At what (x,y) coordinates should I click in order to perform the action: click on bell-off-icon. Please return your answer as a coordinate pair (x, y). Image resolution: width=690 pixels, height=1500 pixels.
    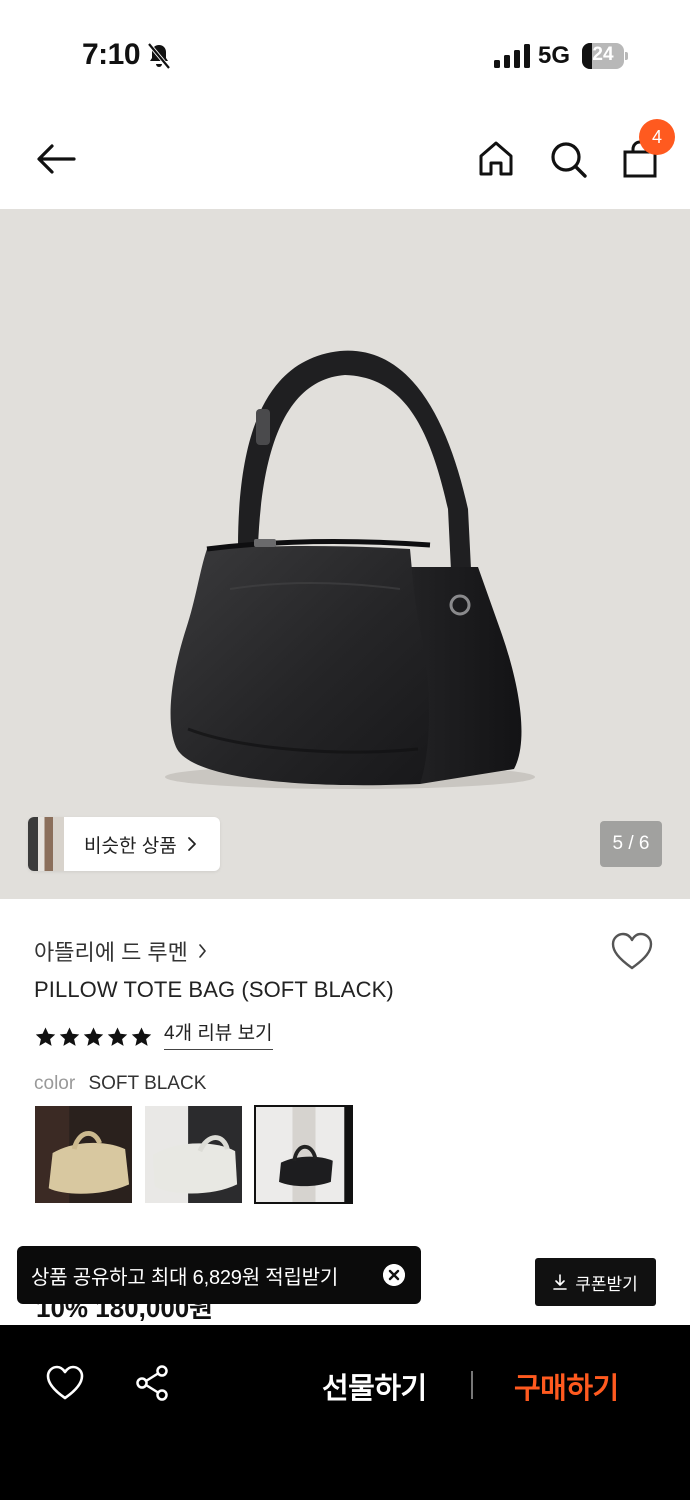
    Looking at the image, I should click on (159, 56).